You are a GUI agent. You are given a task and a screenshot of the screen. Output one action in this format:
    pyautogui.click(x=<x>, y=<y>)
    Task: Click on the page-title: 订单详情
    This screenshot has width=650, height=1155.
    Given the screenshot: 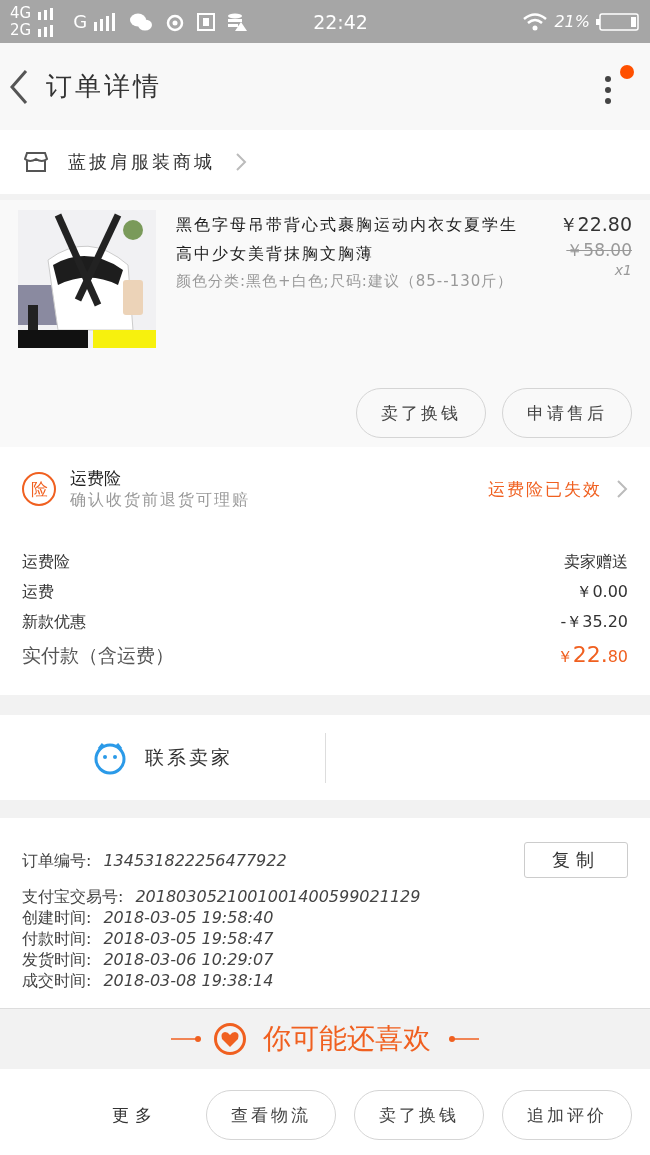 What is the action you would take?
    pyautogui.click(x=104, y=86)
    